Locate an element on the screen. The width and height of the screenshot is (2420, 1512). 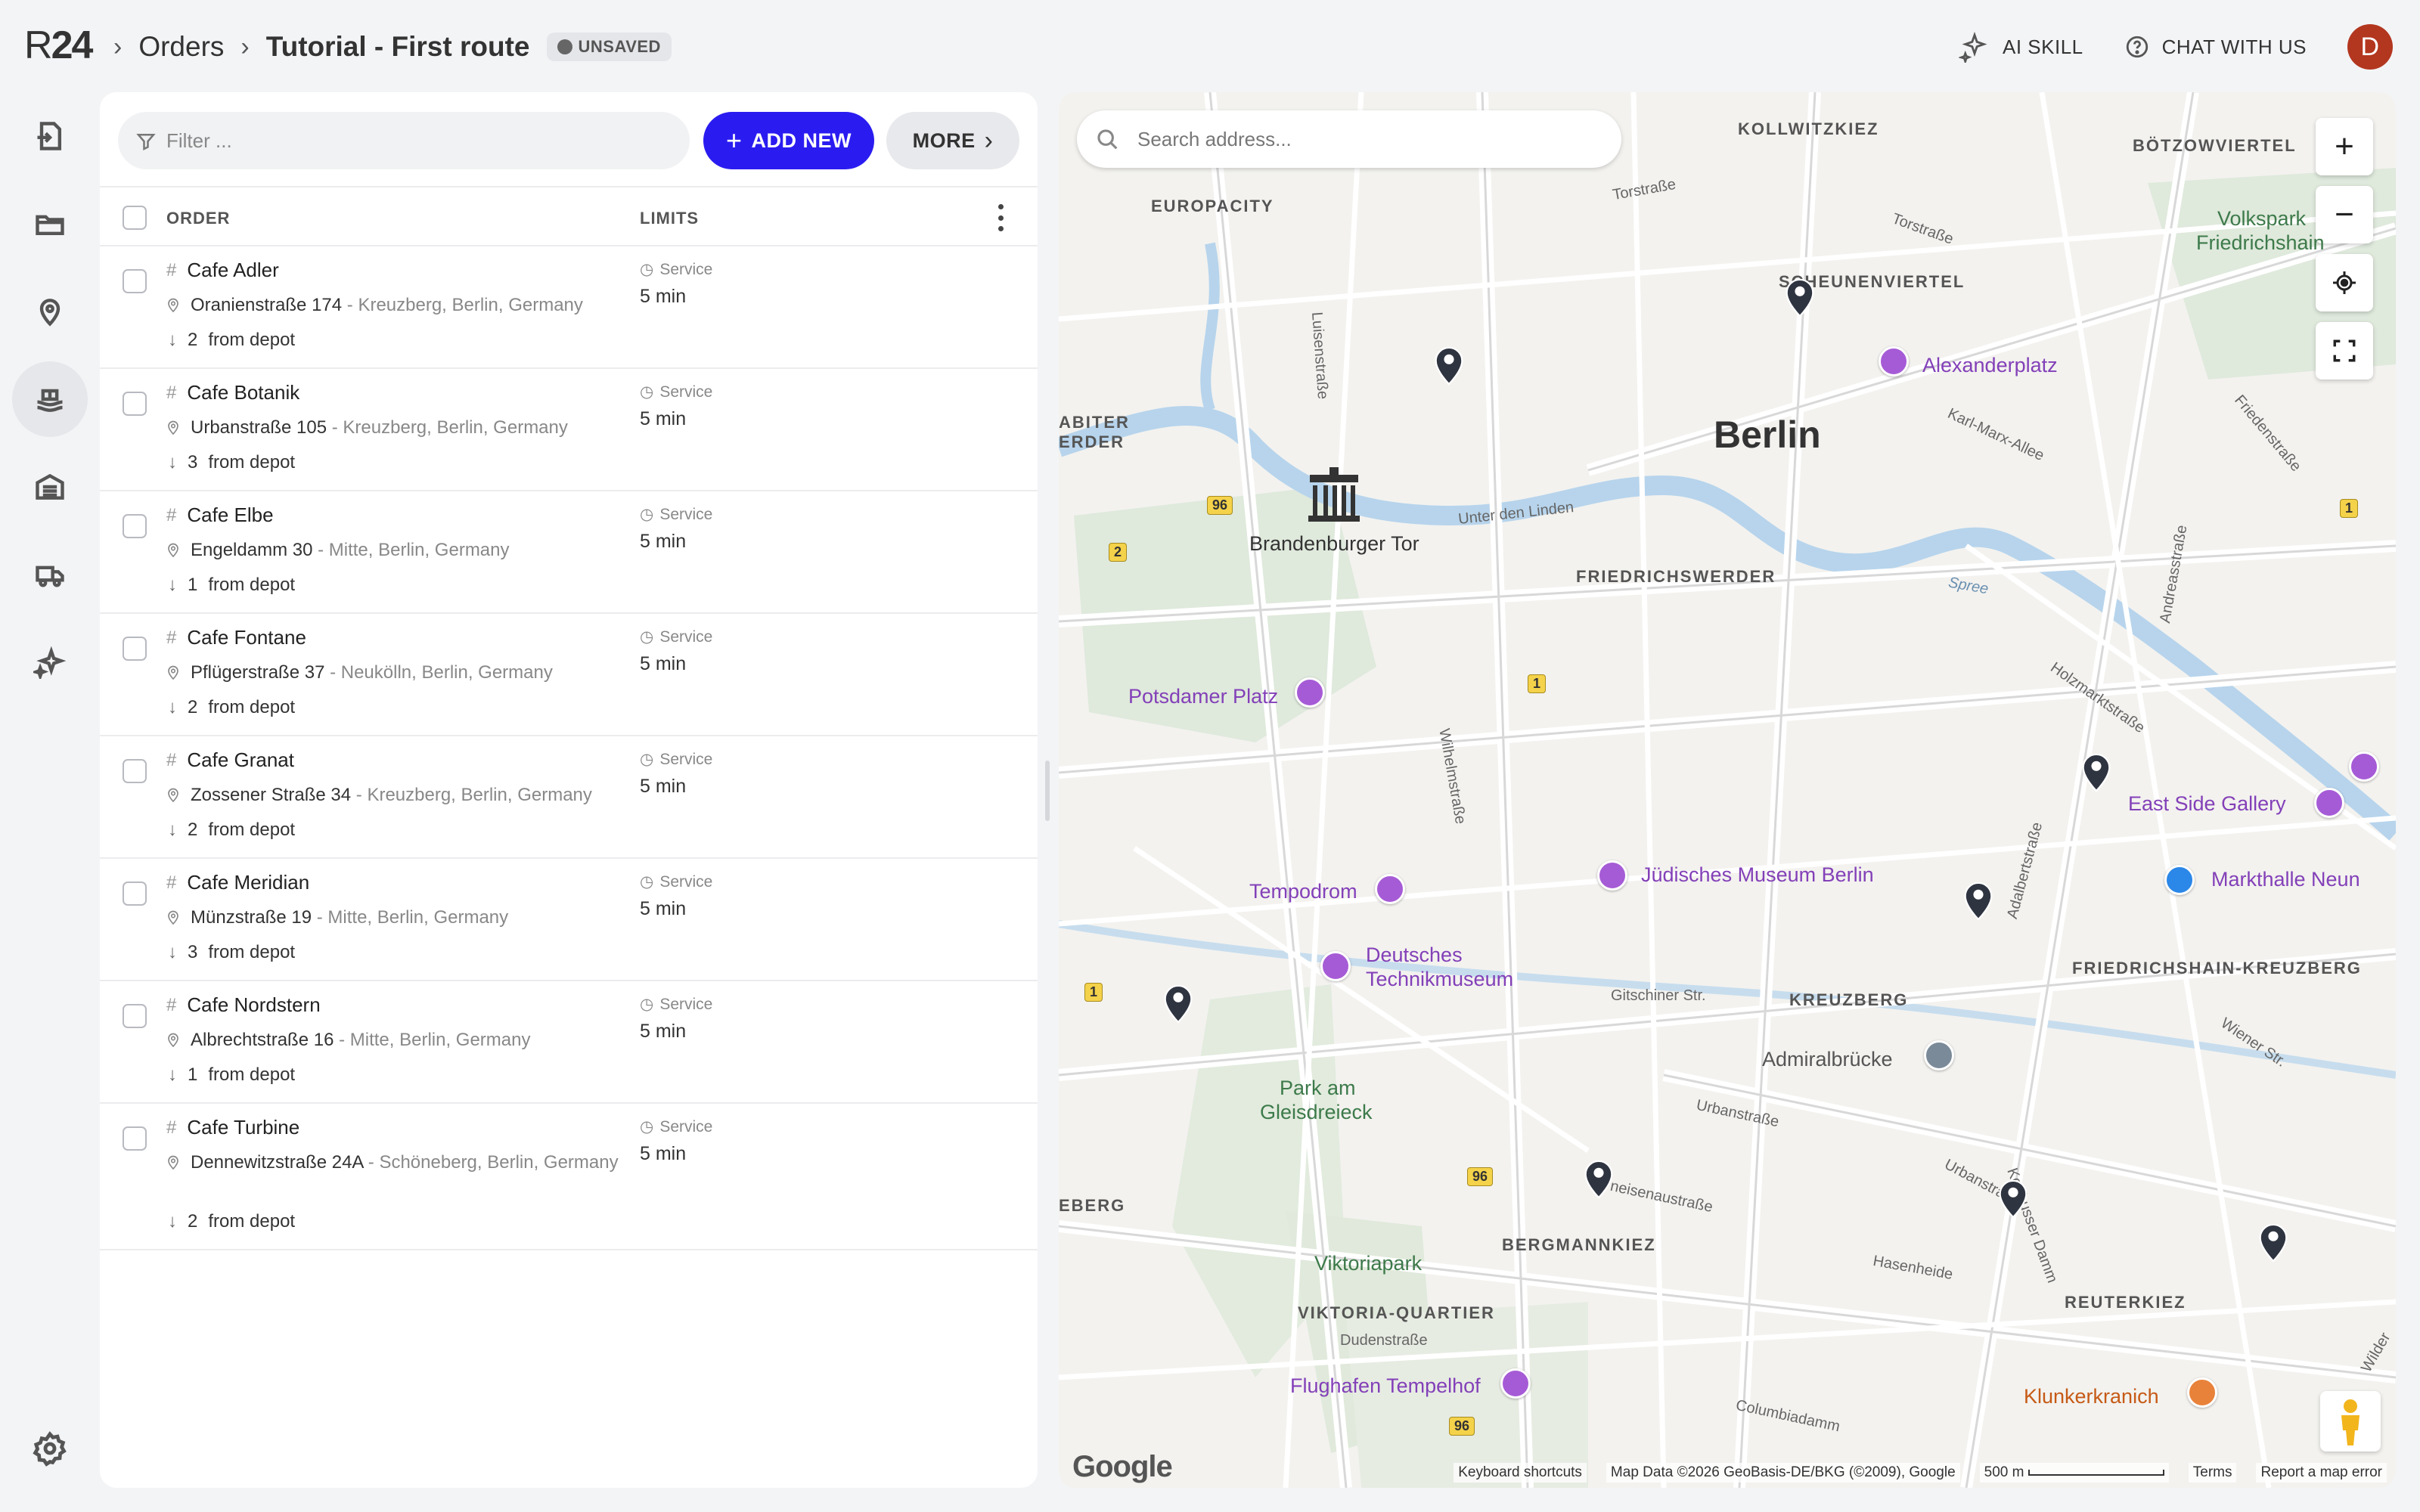
order-name: Cafe Botanik is located at coordinates (243, 392).